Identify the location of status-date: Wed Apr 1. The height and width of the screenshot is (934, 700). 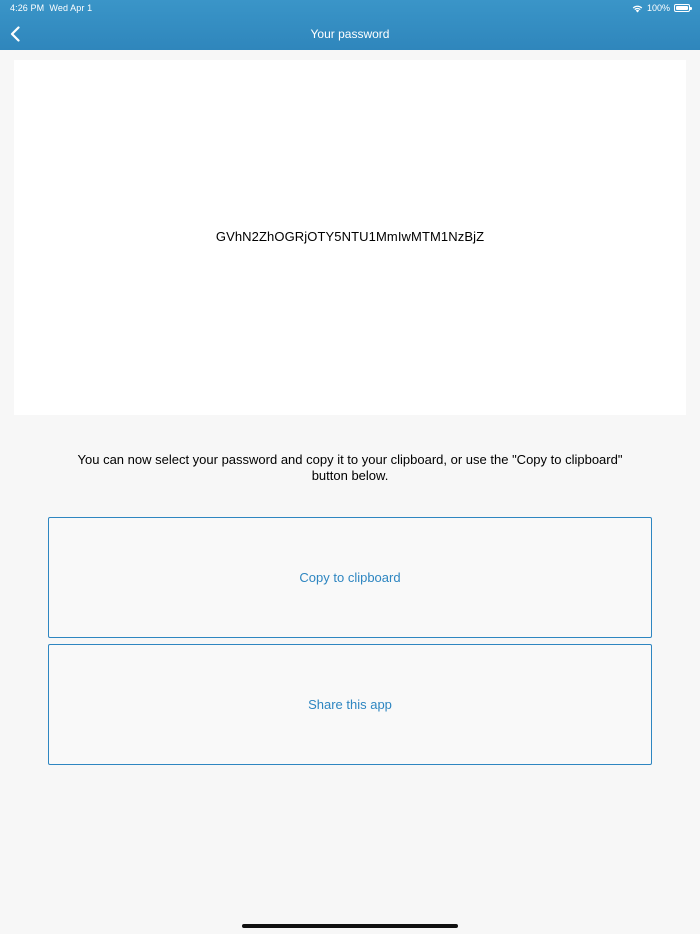
(71, 8).